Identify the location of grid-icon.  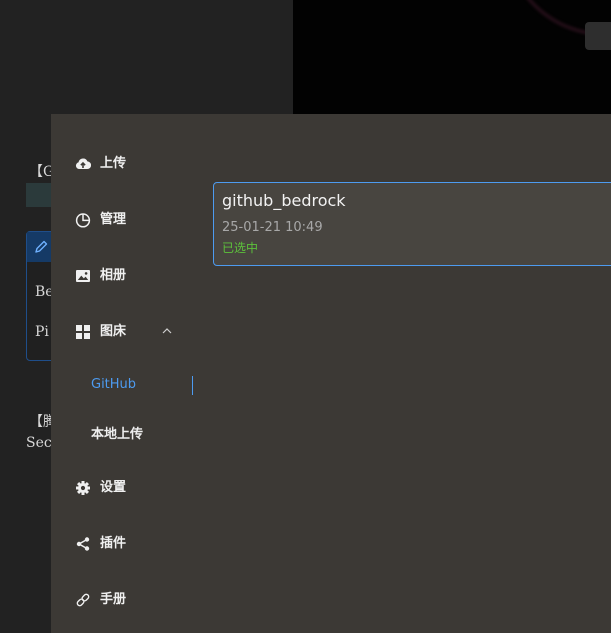
(83, 332).